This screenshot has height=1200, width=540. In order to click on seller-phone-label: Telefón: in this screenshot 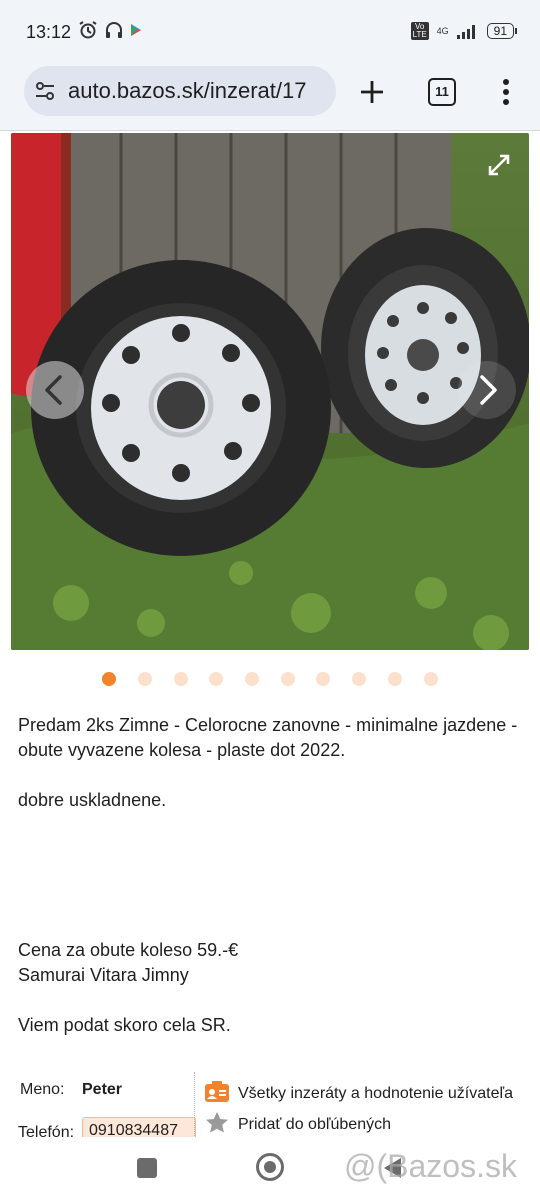, I will do `click(46, 1131)`.